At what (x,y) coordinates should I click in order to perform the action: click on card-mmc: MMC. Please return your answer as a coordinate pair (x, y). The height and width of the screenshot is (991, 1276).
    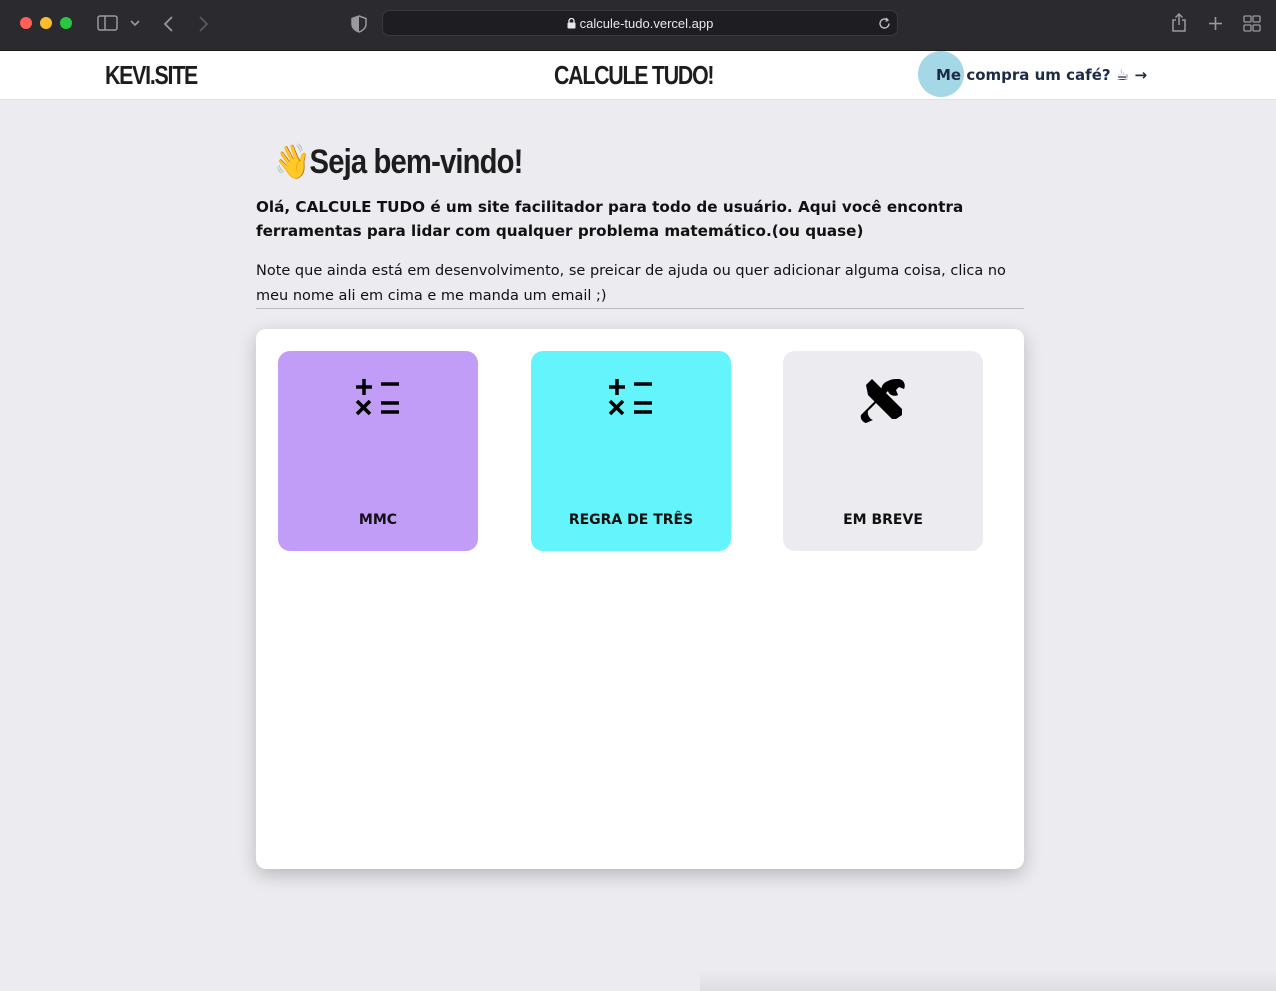
    Looking at the image, I should click on (378, 451).